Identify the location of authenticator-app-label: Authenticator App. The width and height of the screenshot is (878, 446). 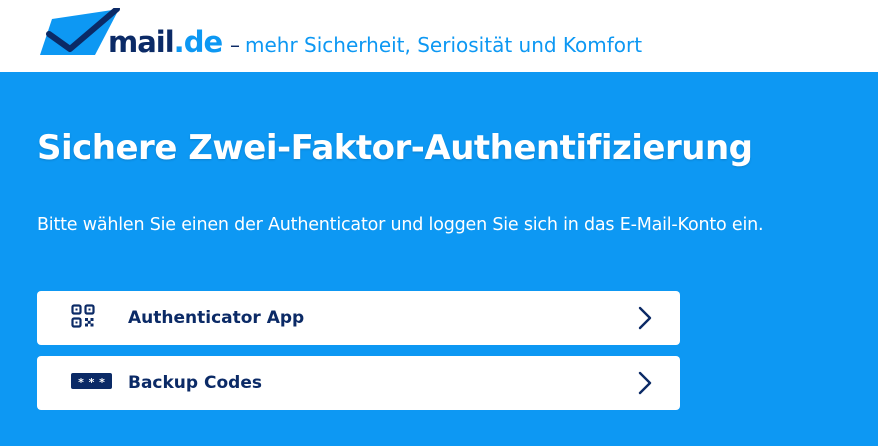
(216, 318).